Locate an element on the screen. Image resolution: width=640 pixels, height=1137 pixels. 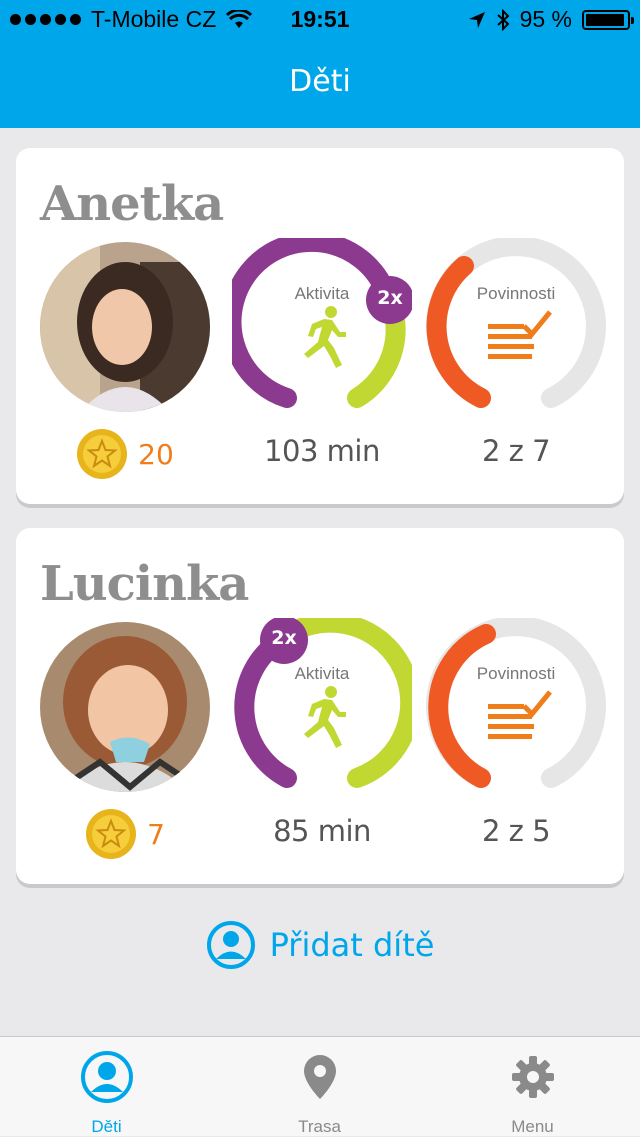
bluetooth-icon is located at coordinates (503, 19).